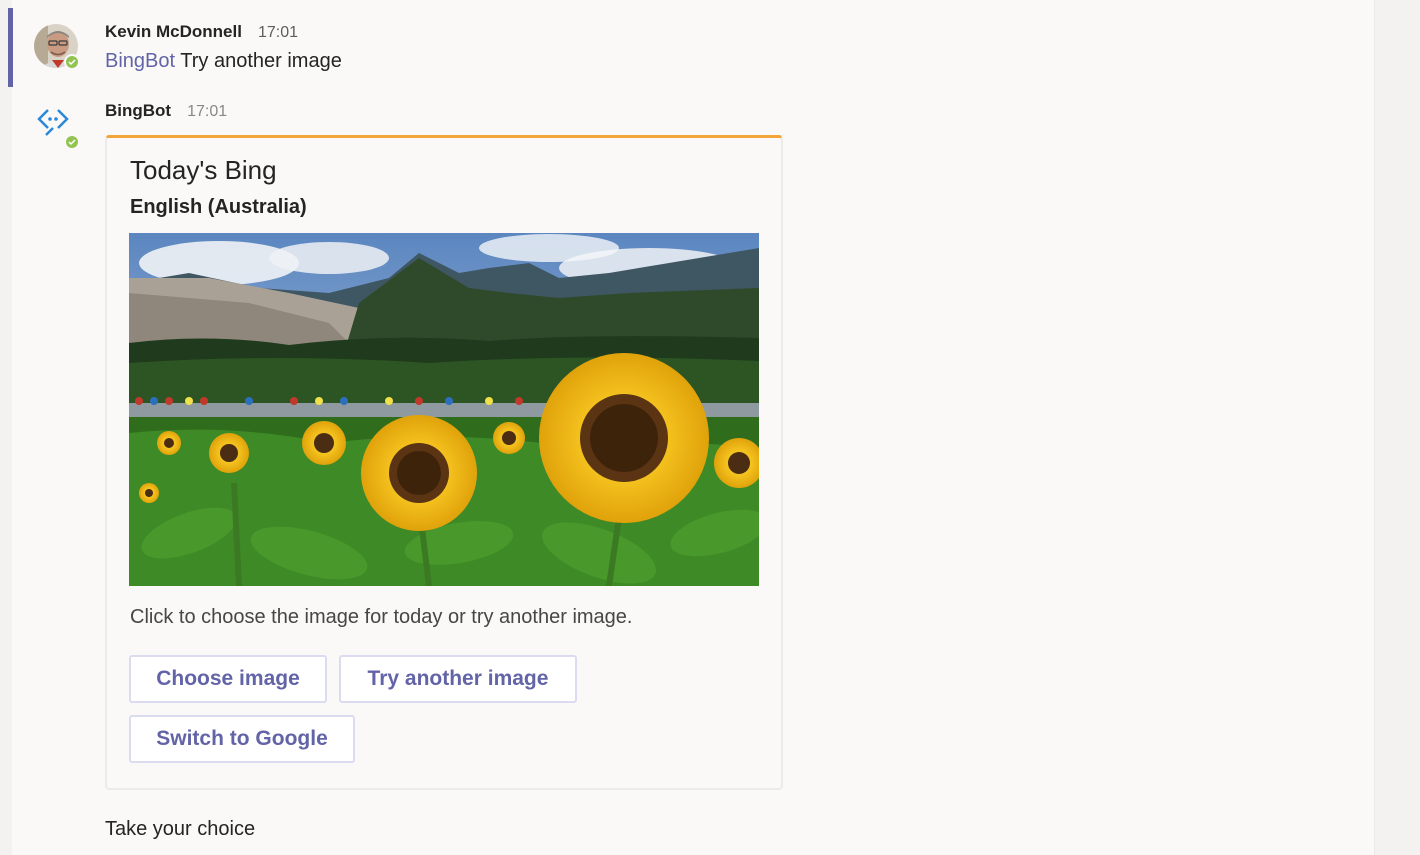  Describe the element at coordinates (180, 829) in the screenshot. I see `bot-message-text: Take your choice` at that location.